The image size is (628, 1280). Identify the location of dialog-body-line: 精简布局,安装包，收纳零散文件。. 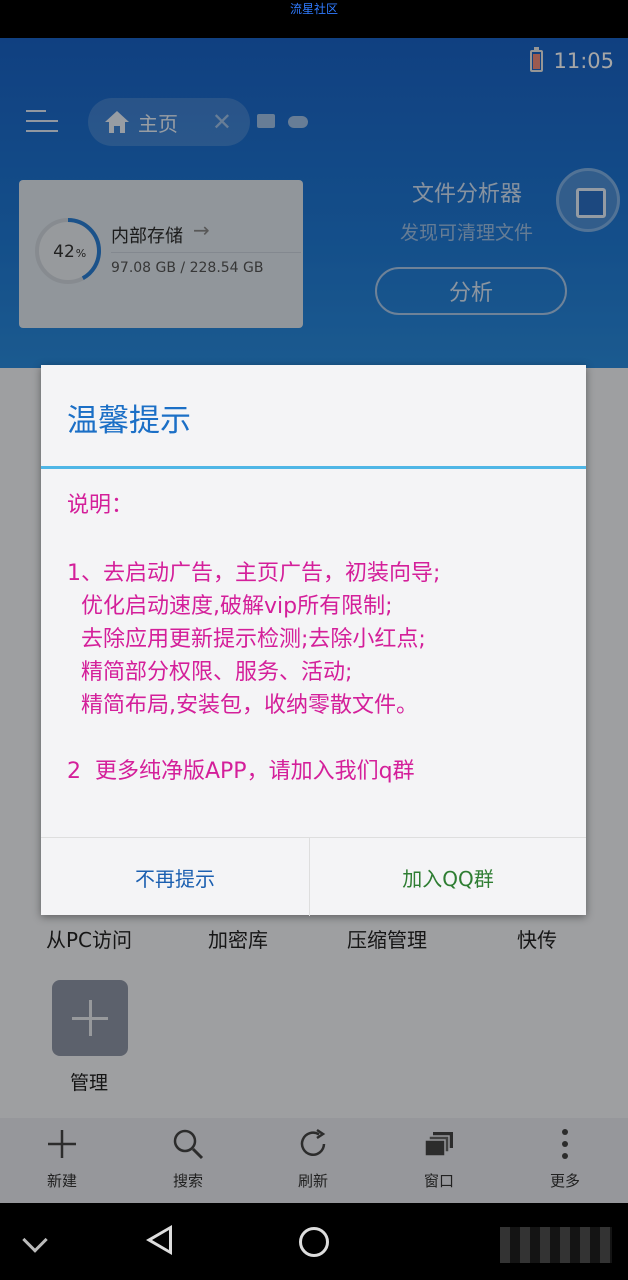
(242, 705).